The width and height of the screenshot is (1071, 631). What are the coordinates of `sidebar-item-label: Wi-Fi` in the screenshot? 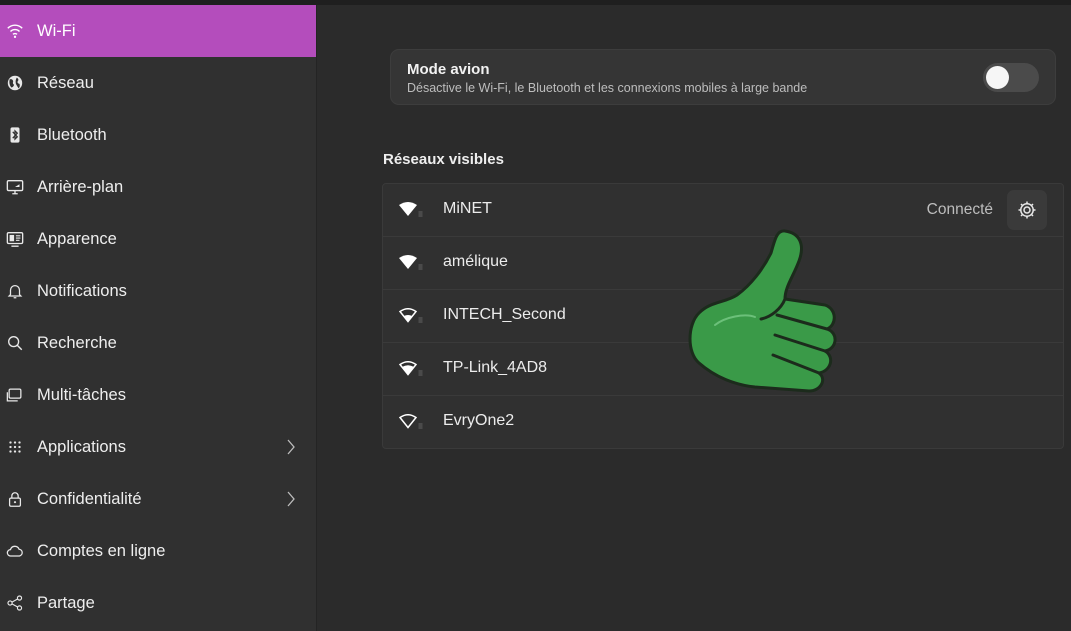 It's located at (56, 30).